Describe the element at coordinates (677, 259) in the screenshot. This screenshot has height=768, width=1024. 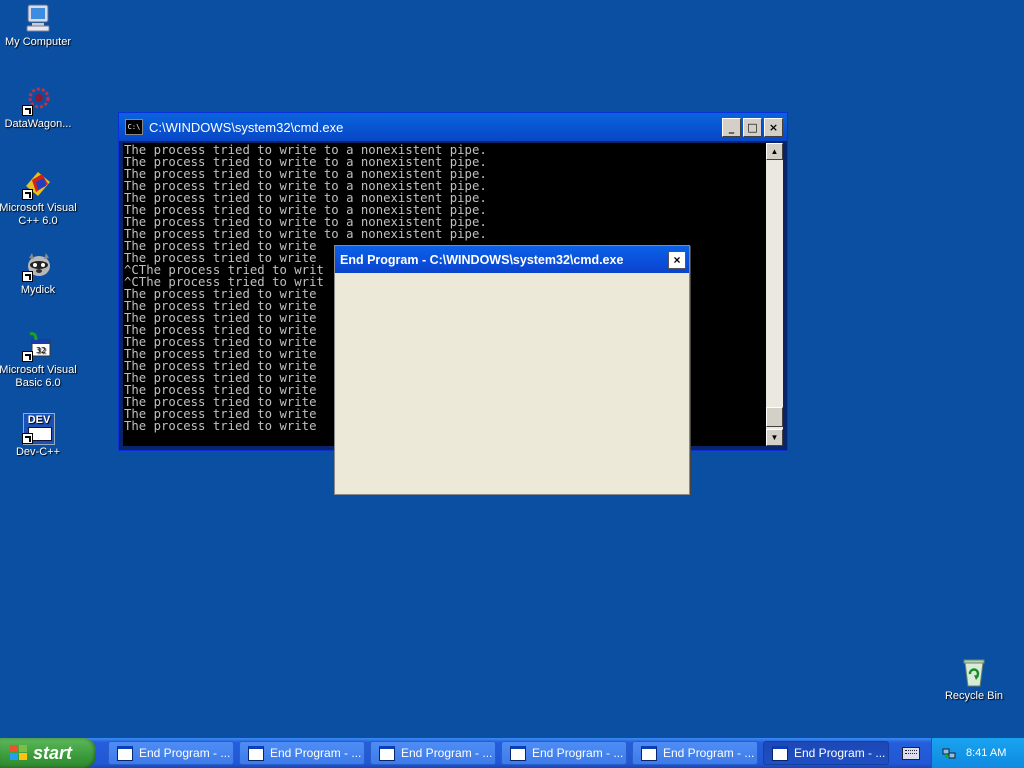
I see `end-program-close-button: ×` at that location.